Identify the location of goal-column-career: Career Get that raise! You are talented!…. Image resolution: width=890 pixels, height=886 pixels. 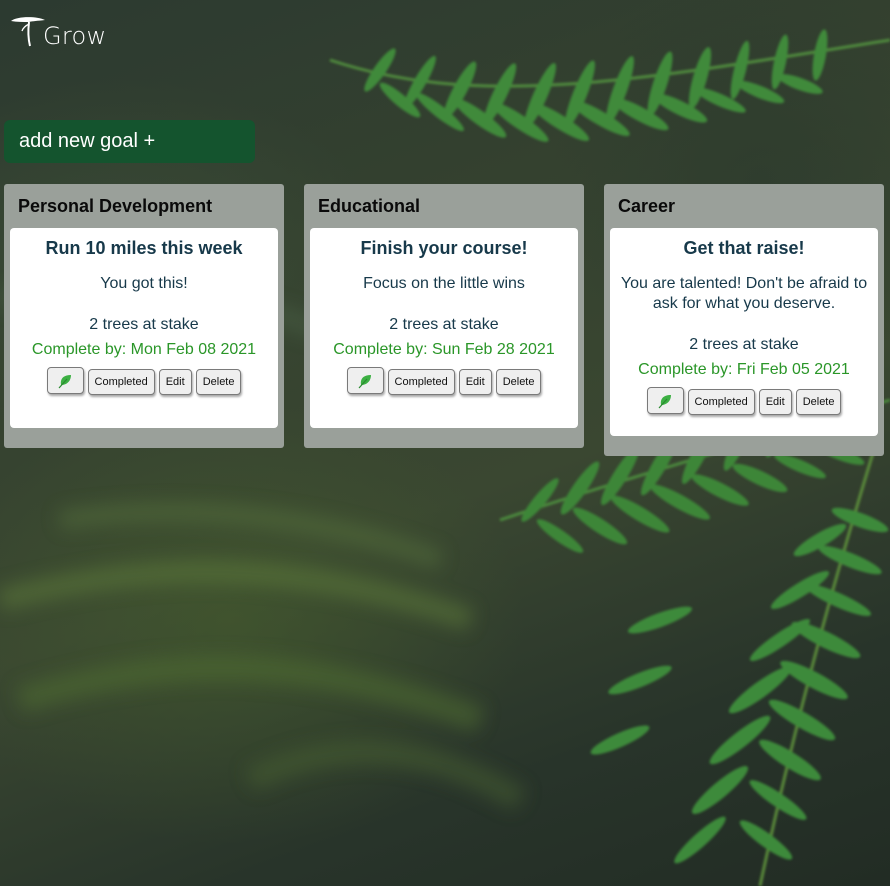
(744, 320).